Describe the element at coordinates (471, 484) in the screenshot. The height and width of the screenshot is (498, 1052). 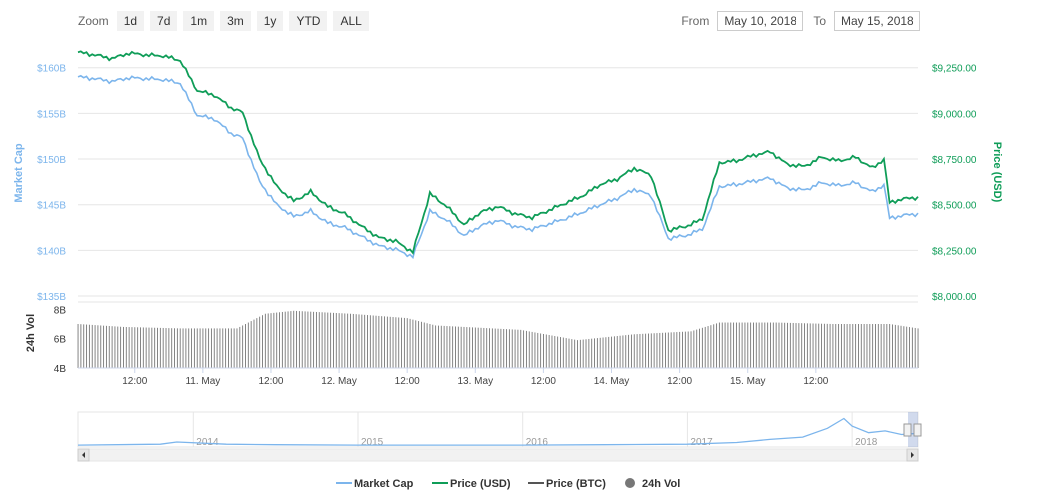
I see `legend-item: Price (USD)` at that location.